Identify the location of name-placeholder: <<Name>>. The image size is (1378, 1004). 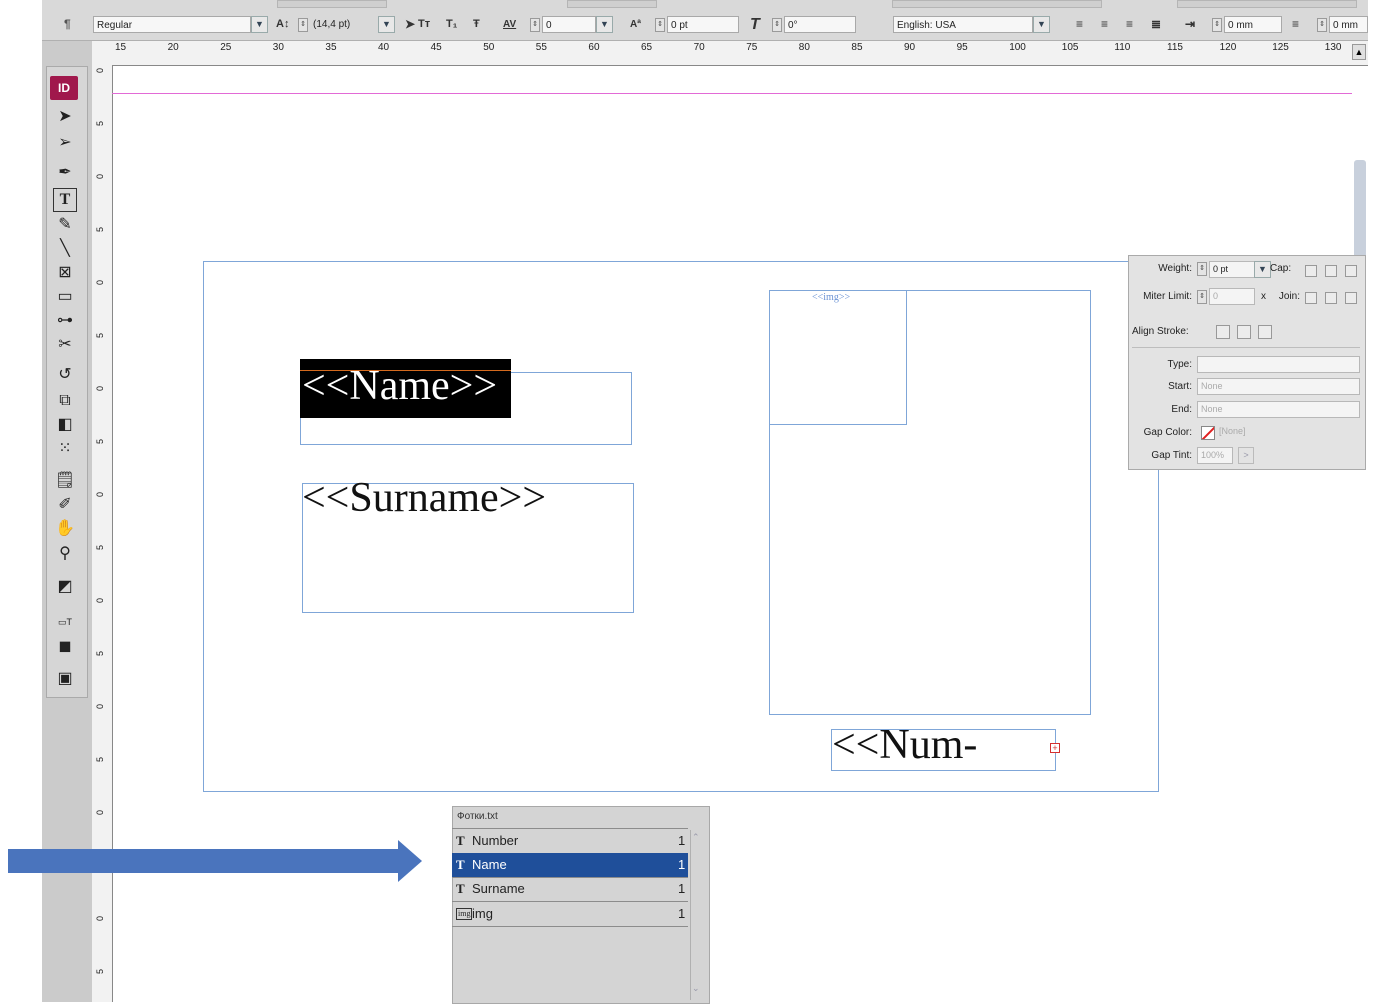
(399, 386).